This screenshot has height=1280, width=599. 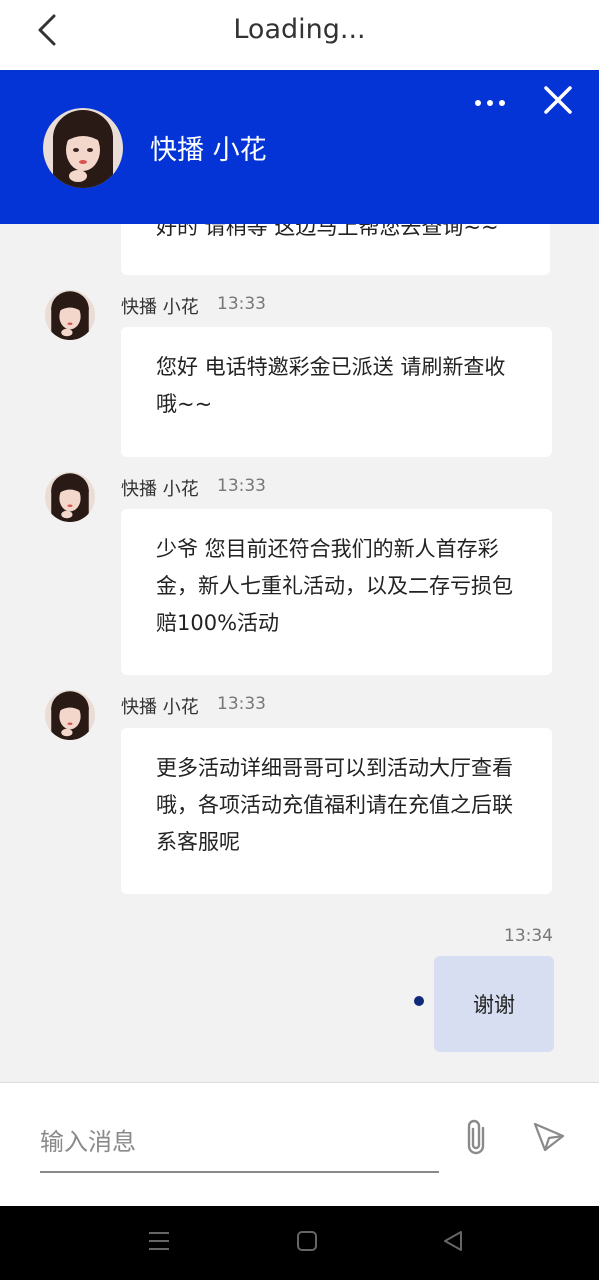 What do you see at coordinates (528, 936) in the screenshot?
I see `my-message-time: 13:34` at bounding box center [528, 936].